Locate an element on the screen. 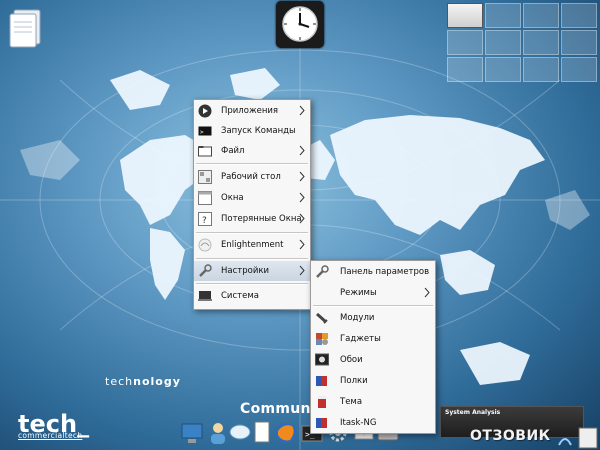  terminal-icon: > is located at coordinates (205, 131).